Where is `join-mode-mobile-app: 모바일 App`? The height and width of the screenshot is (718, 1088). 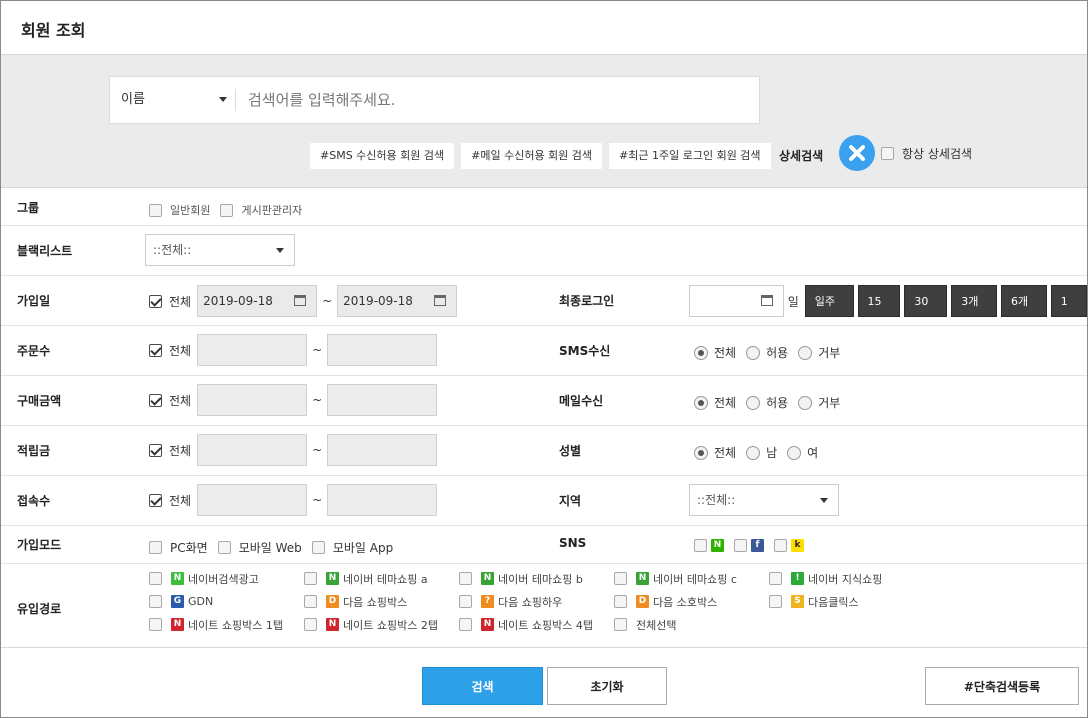
join-mode-mobile-app: 모바일 App is located at coordinates (352, 547).